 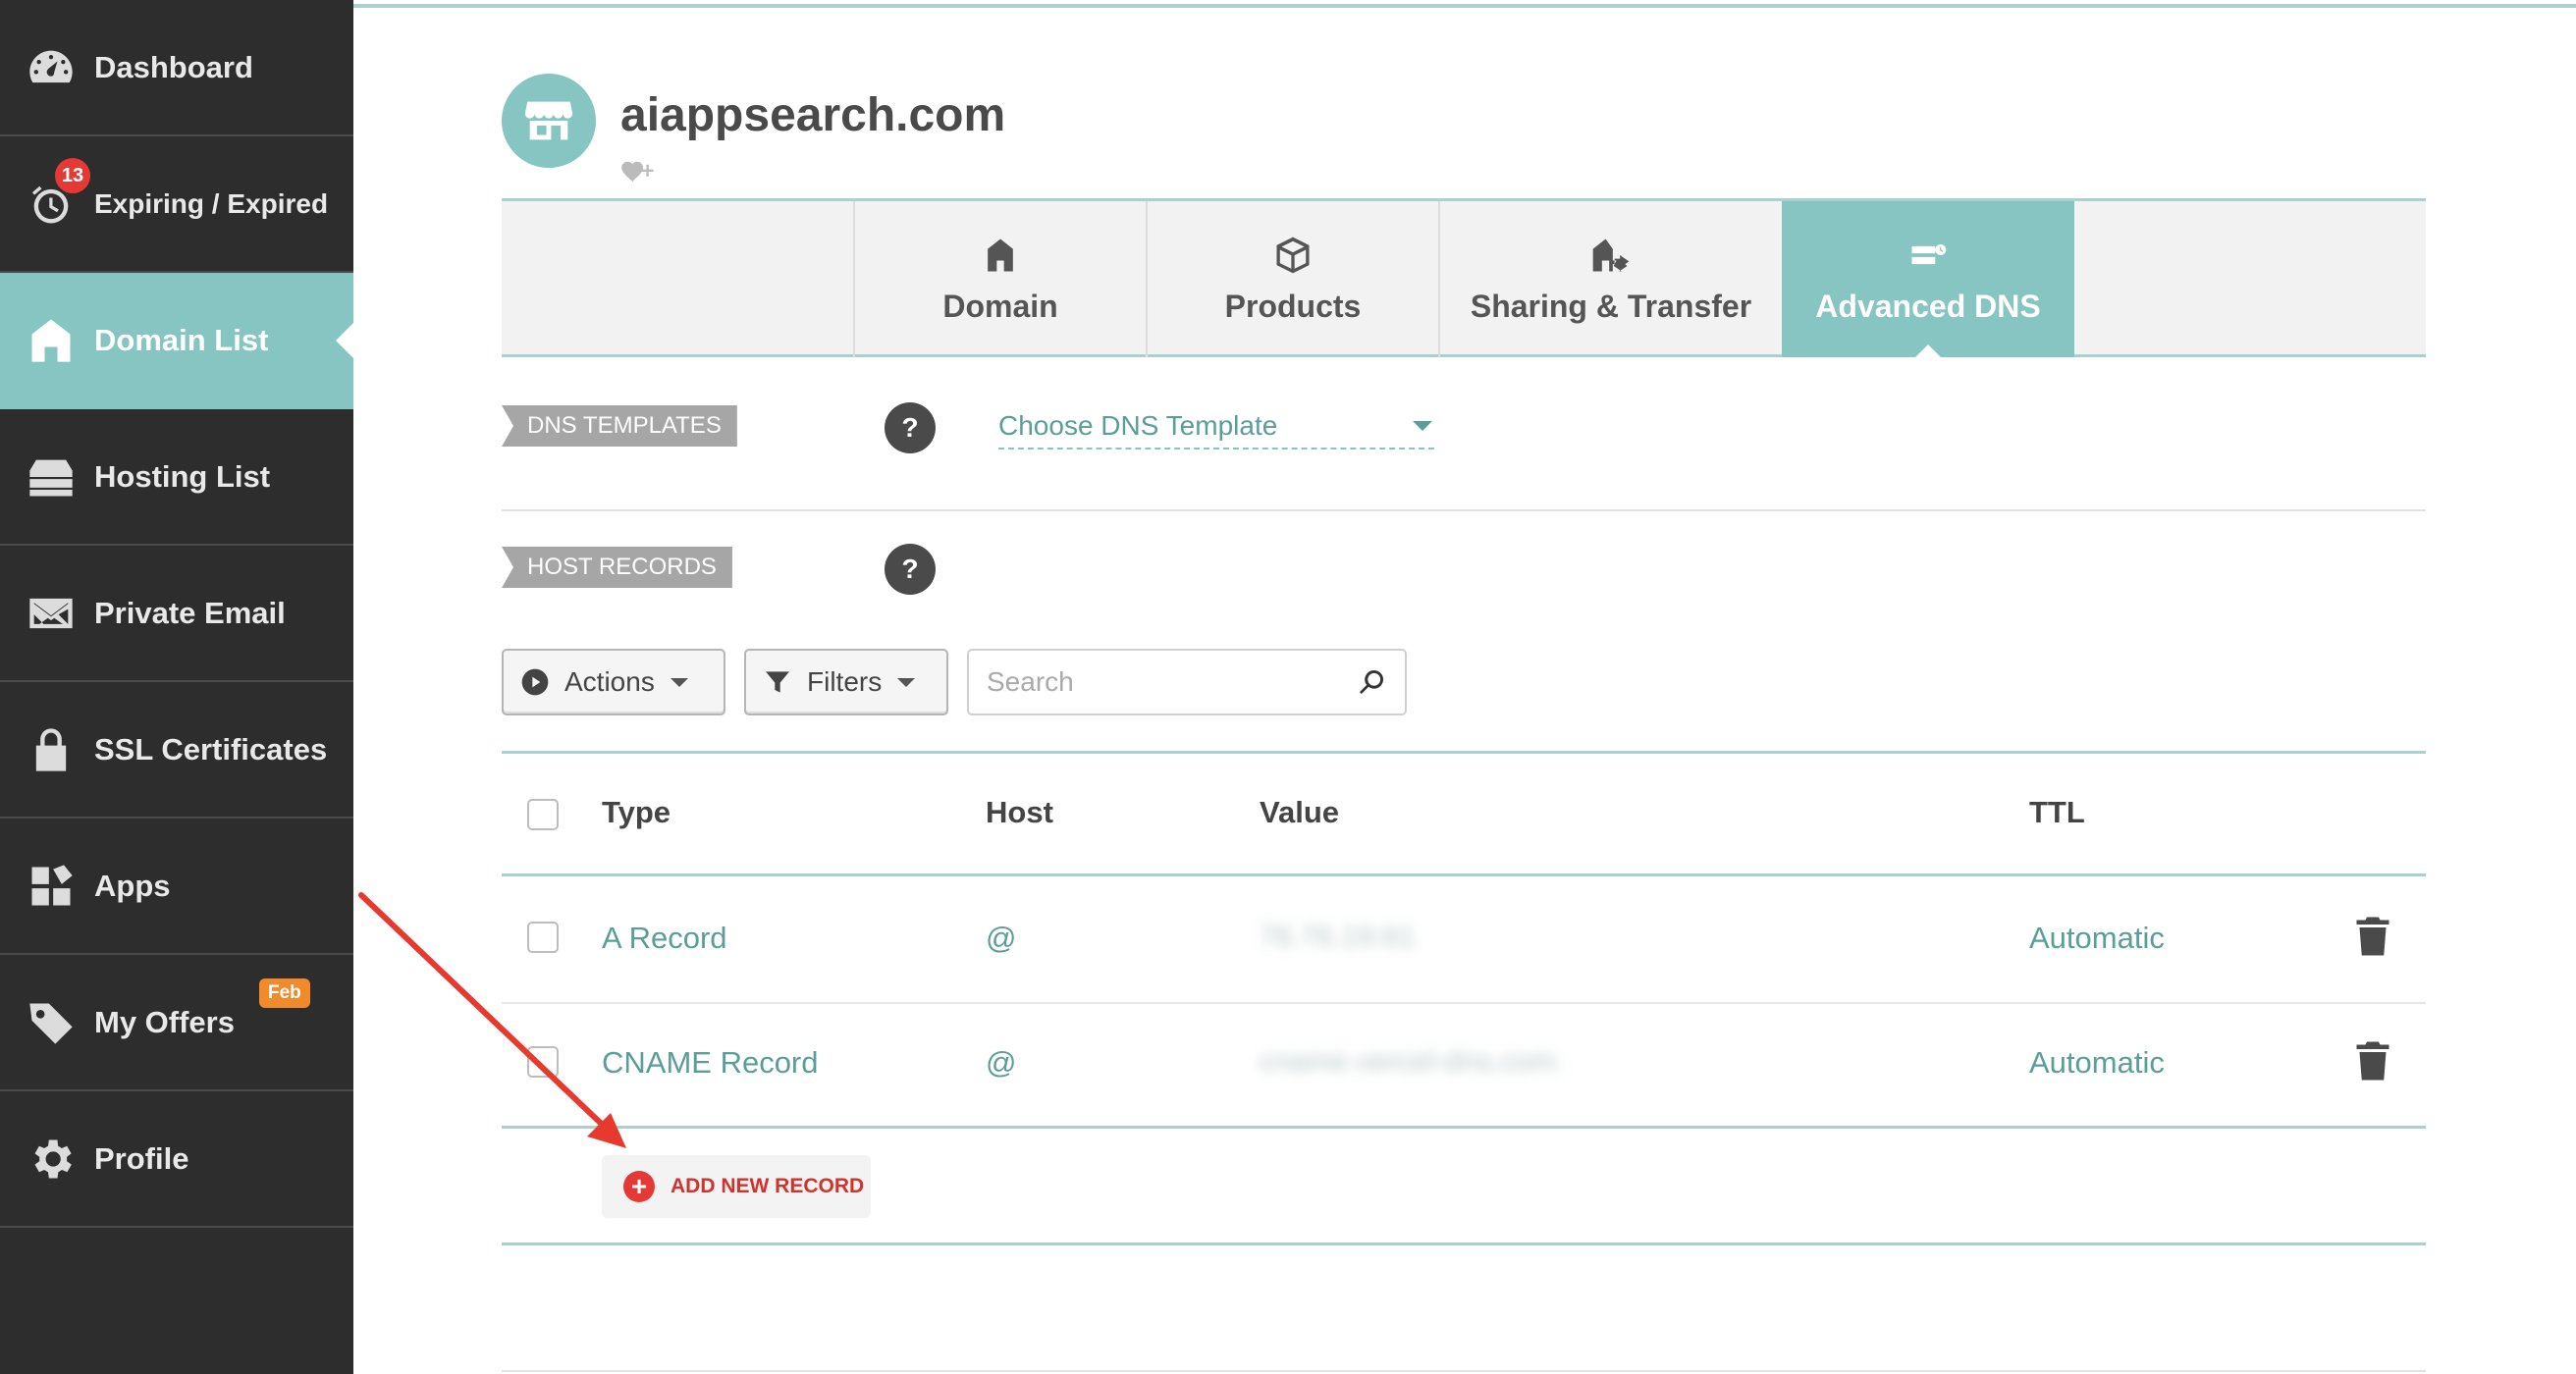 What do you see at coordinates (1464, 1003) in the screenshot?
I see `row-divider` at bounding box center [1464, 1003].